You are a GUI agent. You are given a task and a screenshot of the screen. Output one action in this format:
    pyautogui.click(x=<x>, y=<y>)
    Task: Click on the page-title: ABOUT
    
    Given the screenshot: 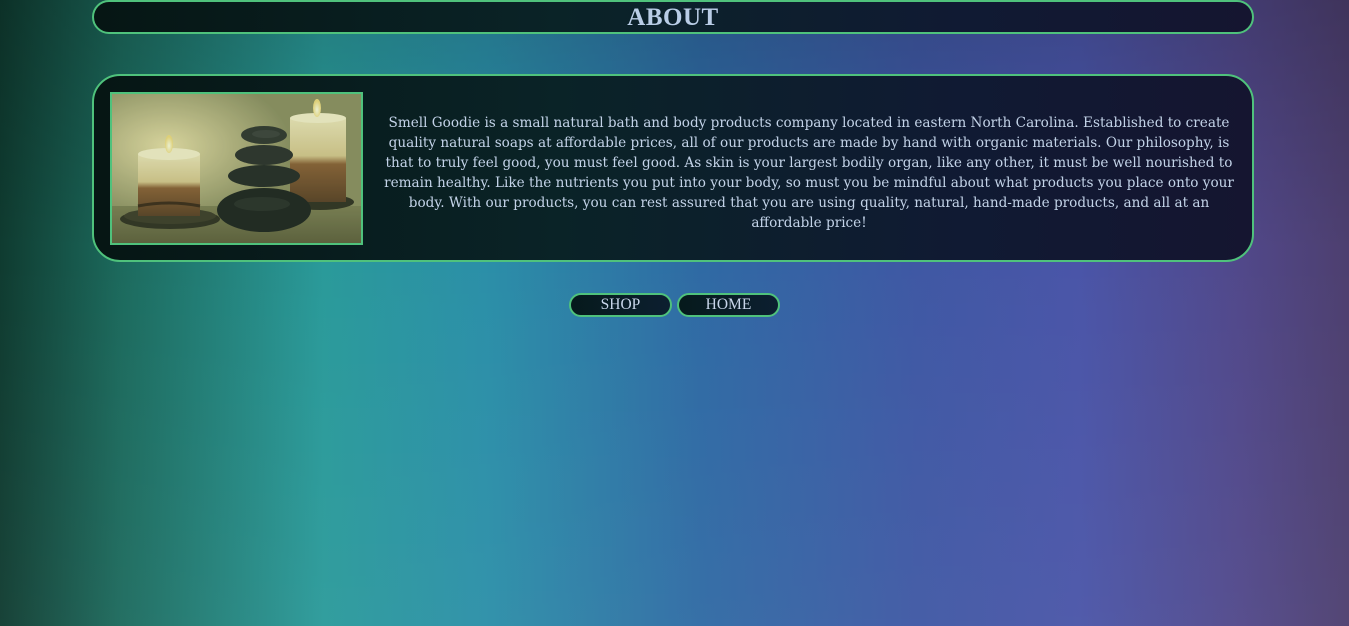 What is the action you would take?
    pyautogui.click(x=673, y=17)
    